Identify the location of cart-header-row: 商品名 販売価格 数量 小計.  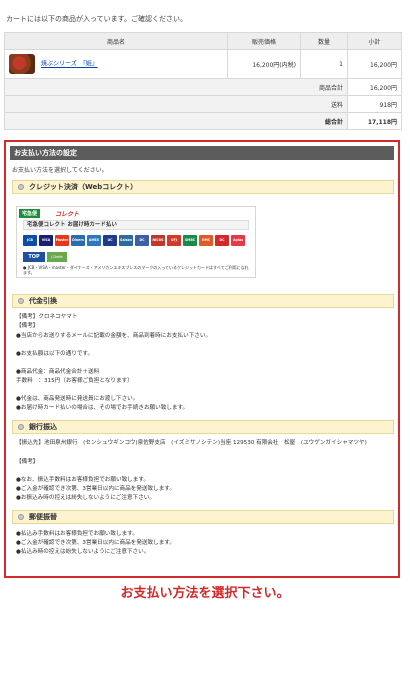
(203, 41).